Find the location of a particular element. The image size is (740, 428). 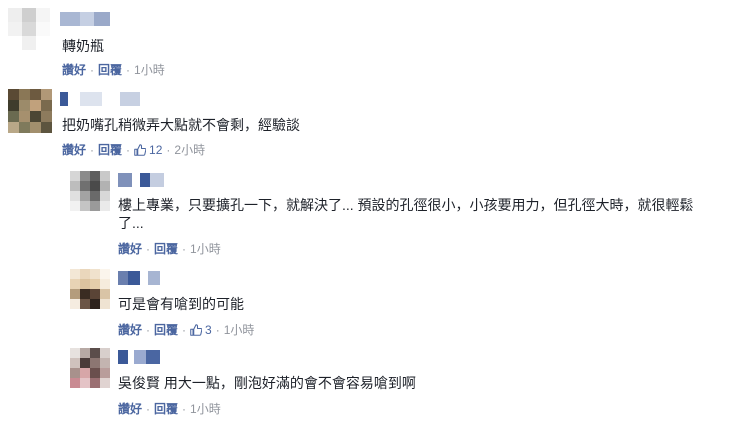

like-count: 12 is located at coordinates (148, 150).